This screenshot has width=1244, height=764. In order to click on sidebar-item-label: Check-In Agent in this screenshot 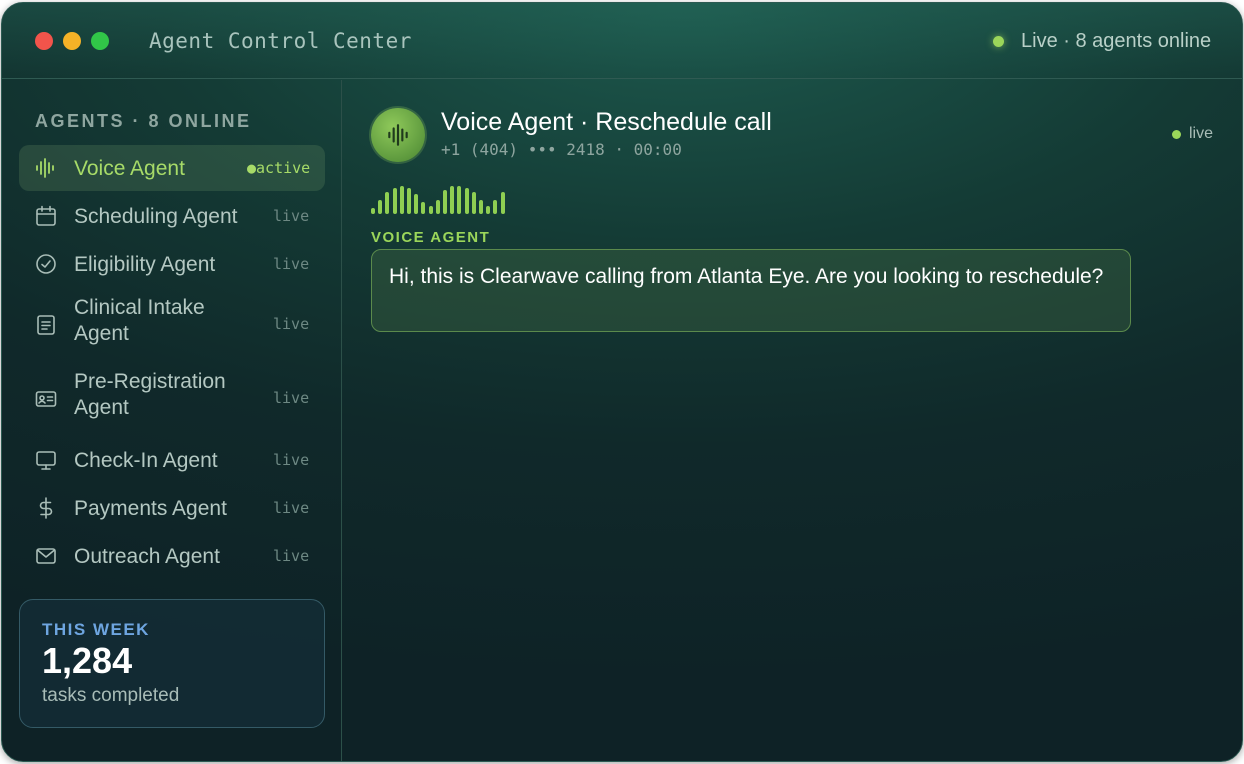, I will do `click(146, 460)`.